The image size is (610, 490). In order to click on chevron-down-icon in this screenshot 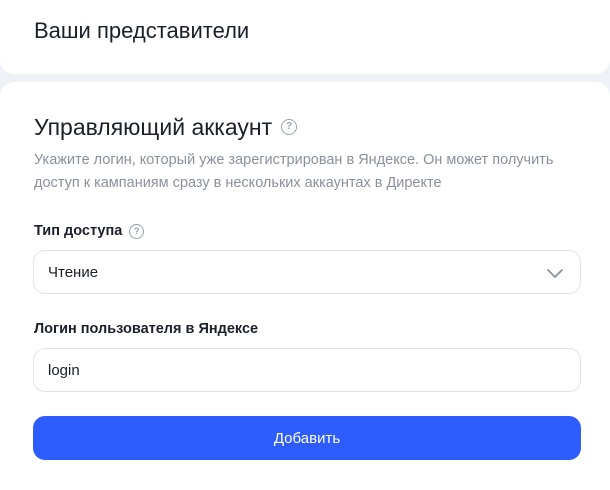, I will do `click(555, 273)`.